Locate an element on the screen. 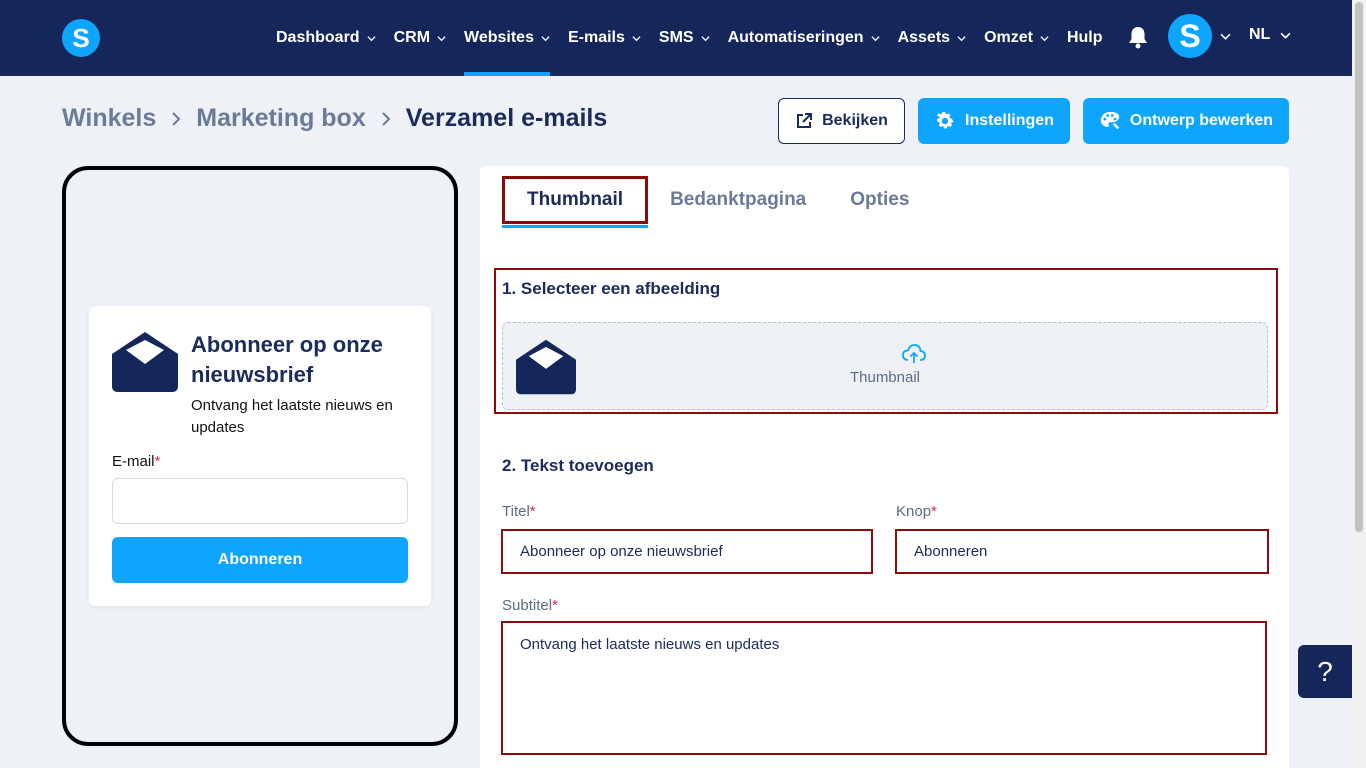  nav-item-automations: Automatiseringen is located at coordinates (804, 38).